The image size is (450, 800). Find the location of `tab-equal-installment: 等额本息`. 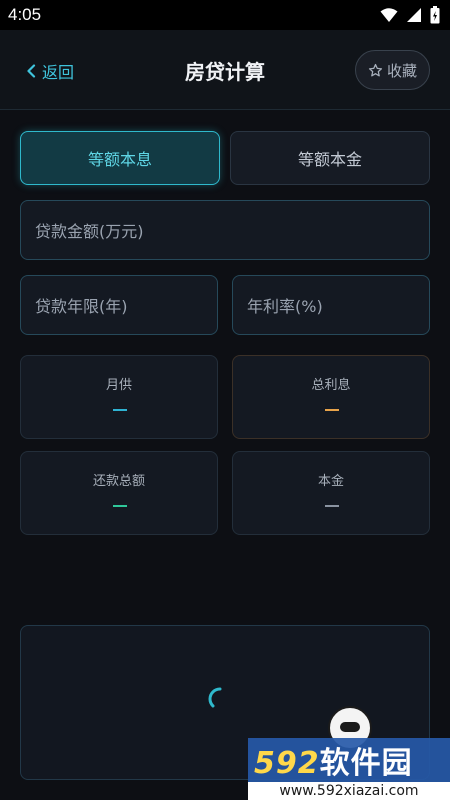

tab-equal-installment: 等额本息 is located at coordinates (120, 158).